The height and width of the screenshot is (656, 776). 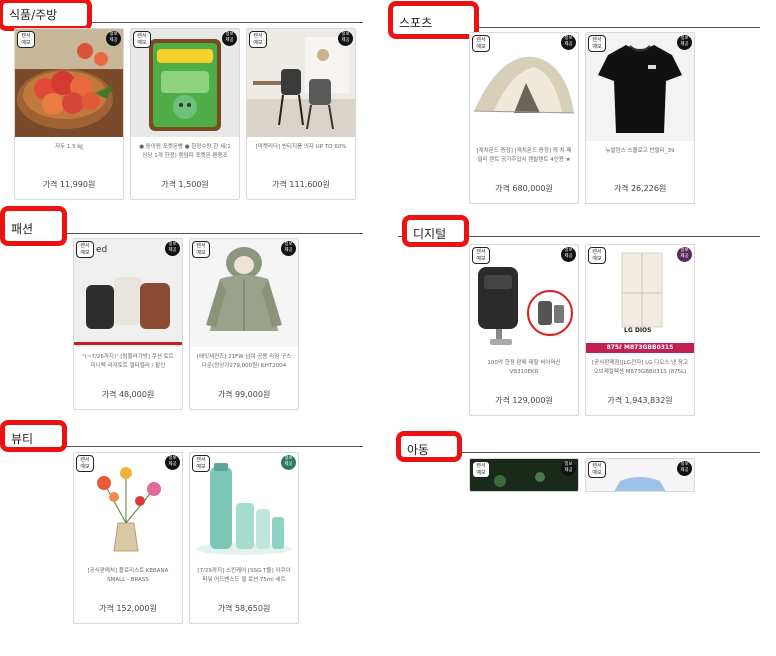 What do you see at coordinates (524, 188) in the screenshot?
I see `product-price: 가격 680,000원` at bounding box center [524, 188].